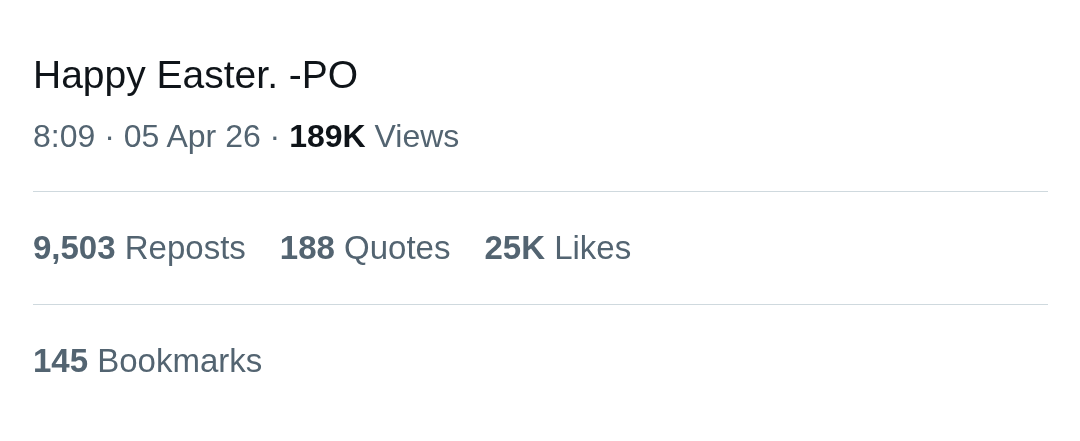 This screenshot has height=441, width=1080. Describe the element at coordinates (558, 248) in the screenshot. I see `stat-link: 25K Likes` at that location.